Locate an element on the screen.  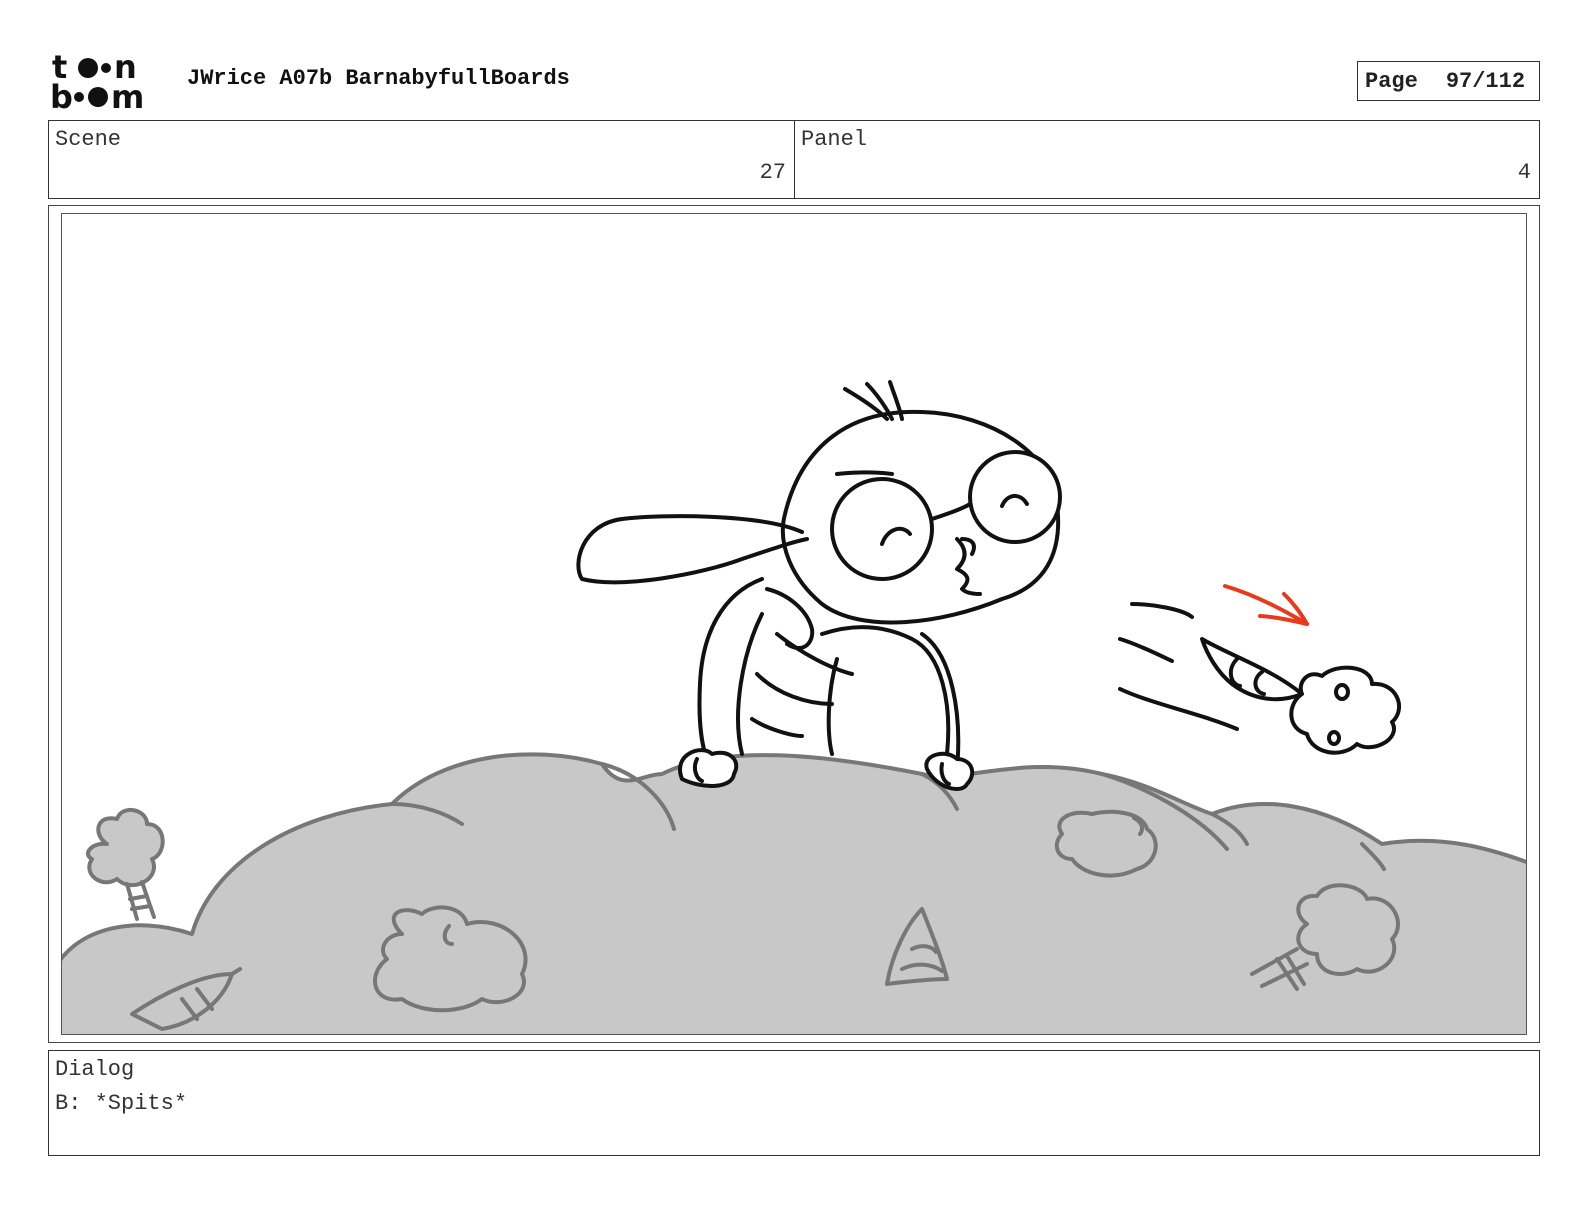
document-title: JWrice A07b BarnabyfullBoards is located at coordinates (378, 78).